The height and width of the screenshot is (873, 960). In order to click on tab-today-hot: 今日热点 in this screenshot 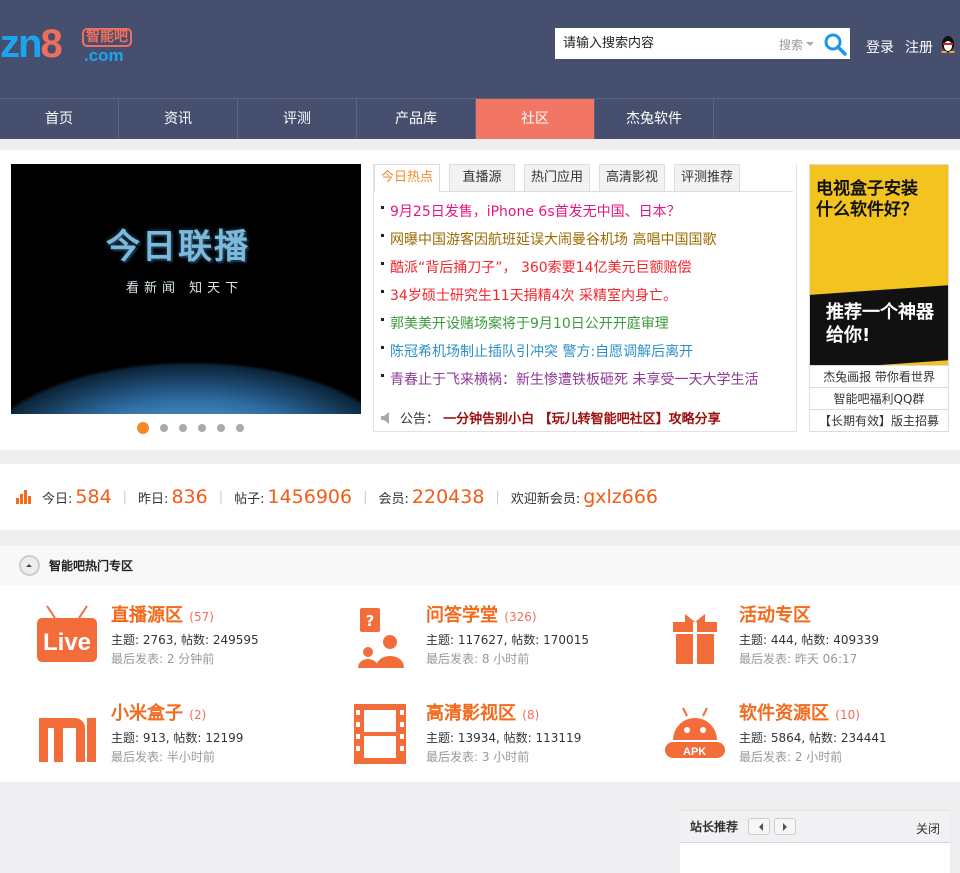, I will do `click(407, 178)`.